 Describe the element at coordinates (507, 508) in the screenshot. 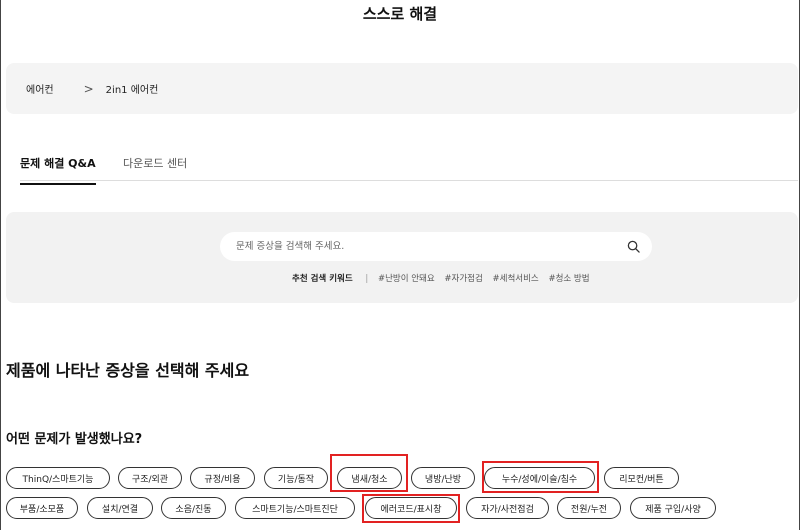

I see `chip-self-precheck: 자가/사전점검` at that location.